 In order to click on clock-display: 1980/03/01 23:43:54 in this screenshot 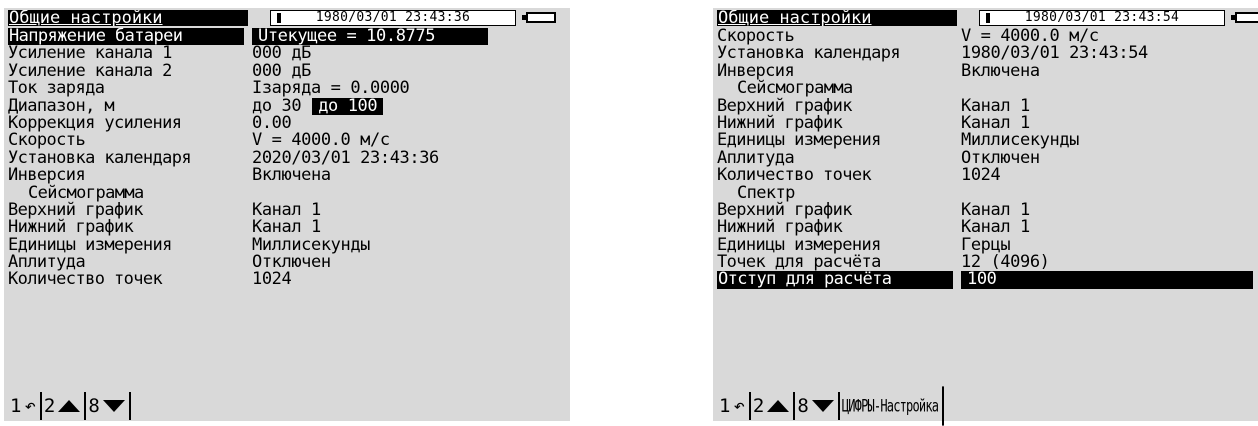, I will do `click(1102, 18)`.